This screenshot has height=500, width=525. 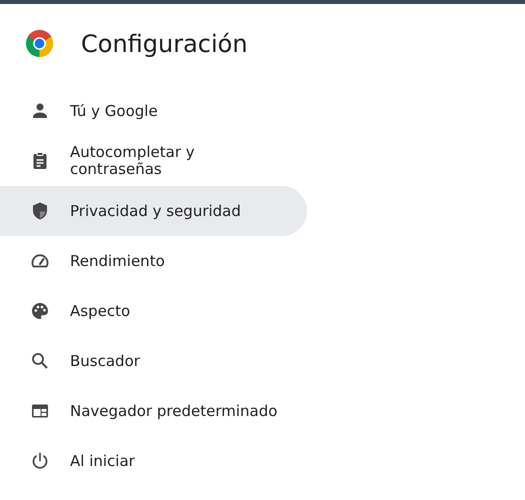 I want to click on palette-icon, so click(x=40, y=311).